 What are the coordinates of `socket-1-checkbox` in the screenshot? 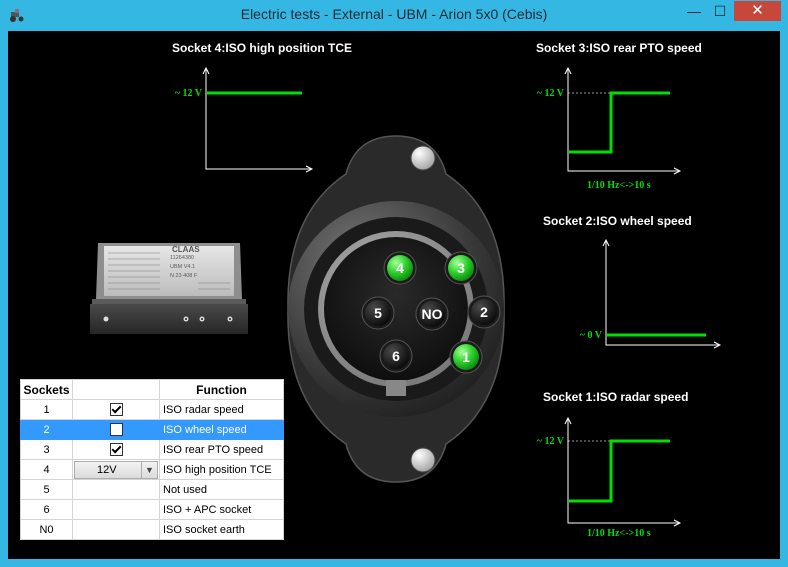 It's located at (116, 409).